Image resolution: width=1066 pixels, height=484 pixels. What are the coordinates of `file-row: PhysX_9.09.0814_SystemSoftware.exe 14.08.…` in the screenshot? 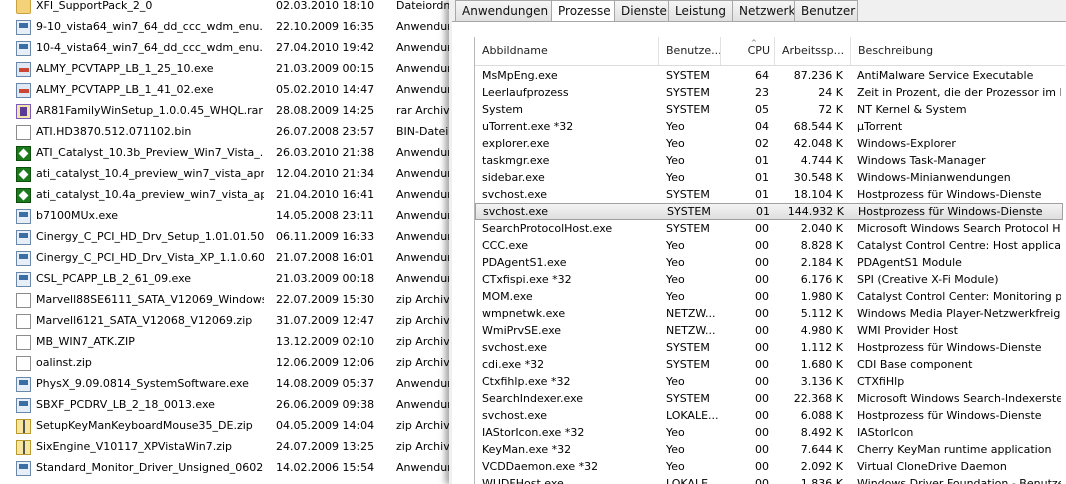 It's located at (227, 384).